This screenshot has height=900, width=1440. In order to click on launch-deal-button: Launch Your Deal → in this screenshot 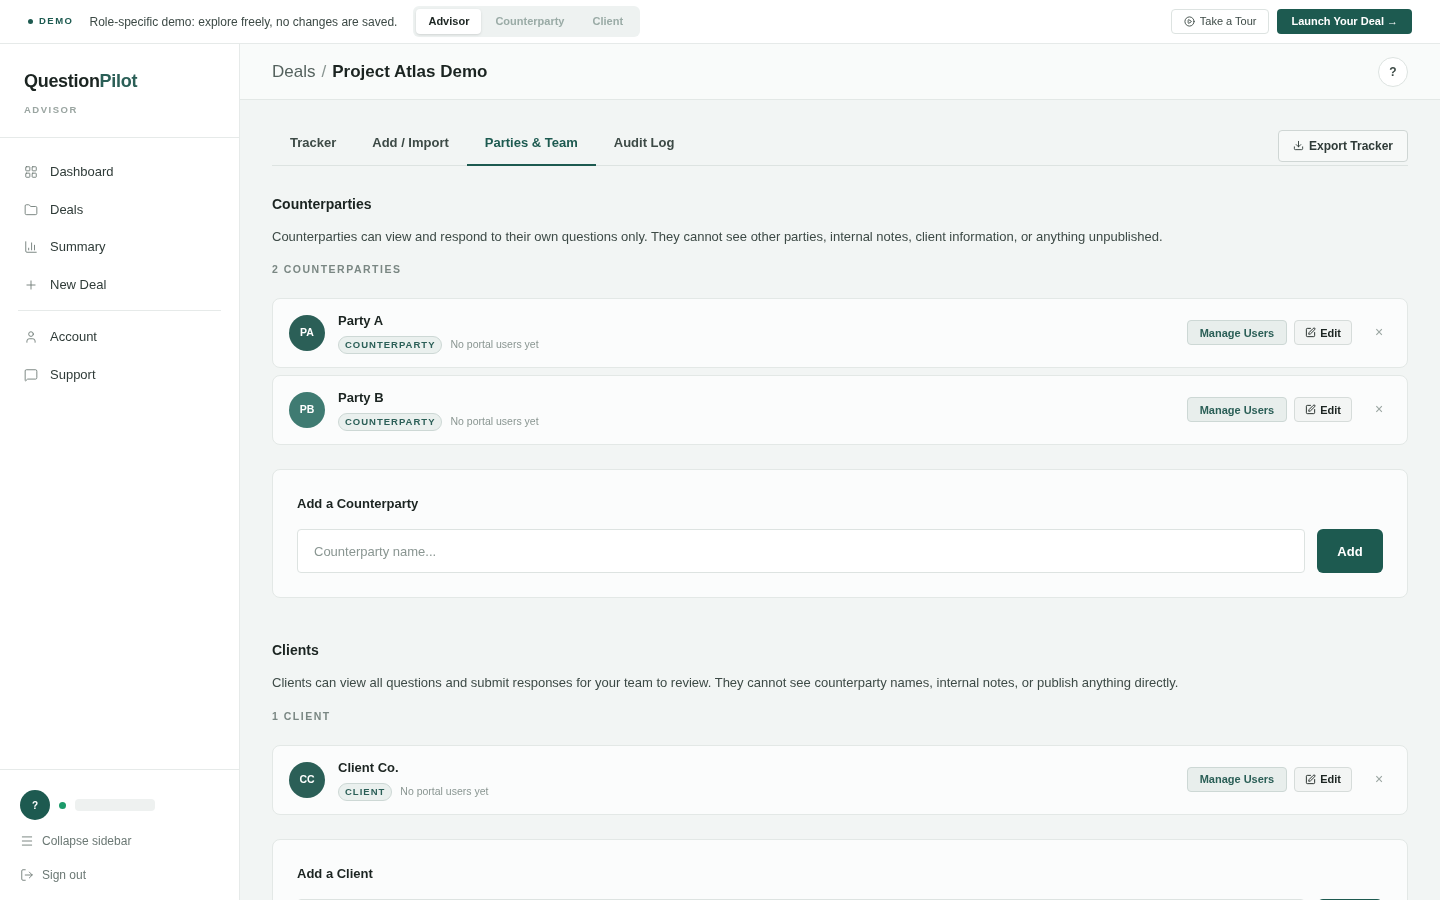, I will do `click(1344, 21)`.